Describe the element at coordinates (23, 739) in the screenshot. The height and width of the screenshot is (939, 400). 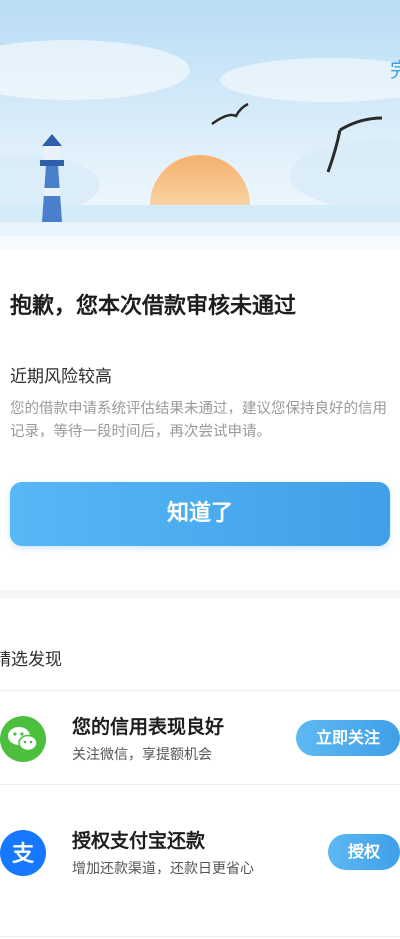
I see `wechat-icon` at that location.